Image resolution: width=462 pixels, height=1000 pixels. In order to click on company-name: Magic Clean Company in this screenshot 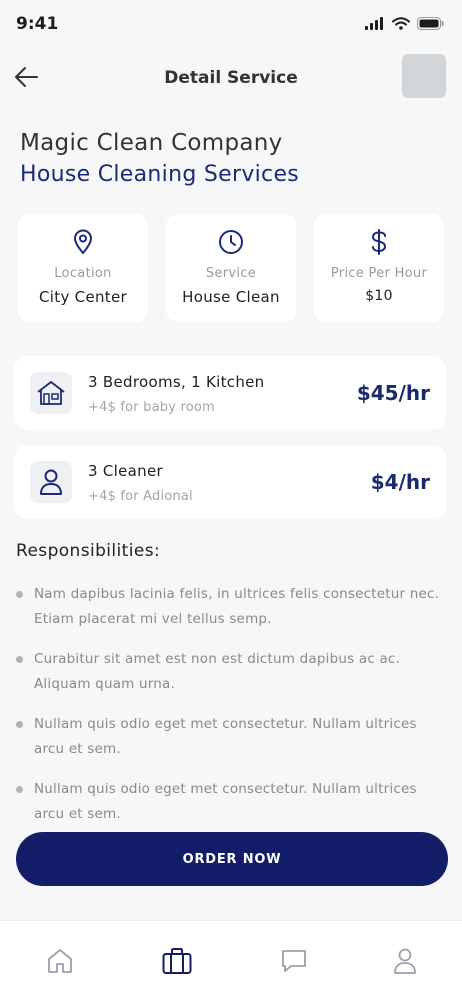, I will do `click(151, 143)`.